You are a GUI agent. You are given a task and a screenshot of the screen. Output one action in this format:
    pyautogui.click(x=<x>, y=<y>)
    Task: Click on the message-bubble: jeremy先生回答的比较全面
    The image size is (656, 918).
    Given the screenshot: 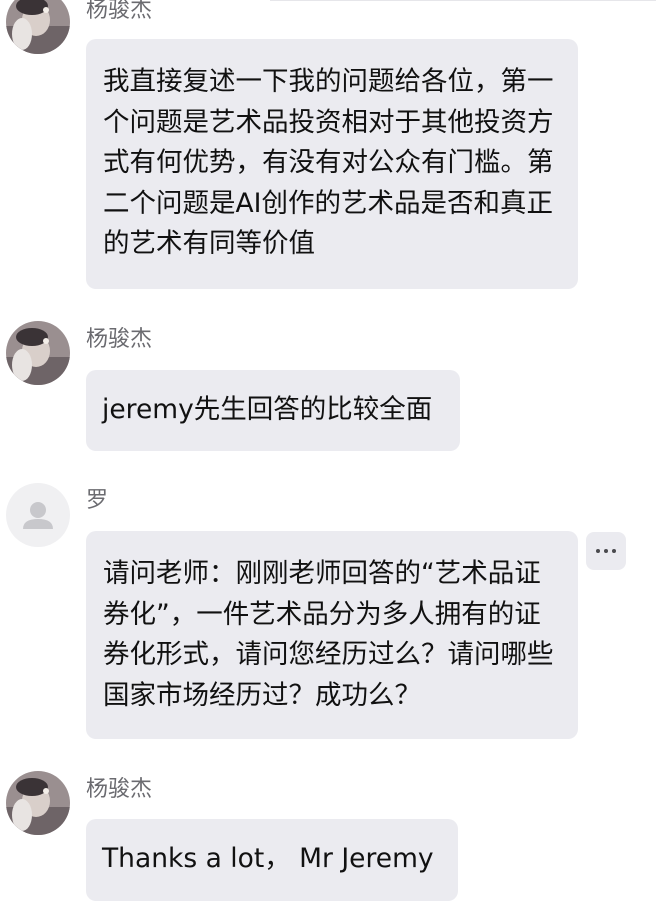 What is the action you would take?
    pyautogui.click(x=273, y=410)
    